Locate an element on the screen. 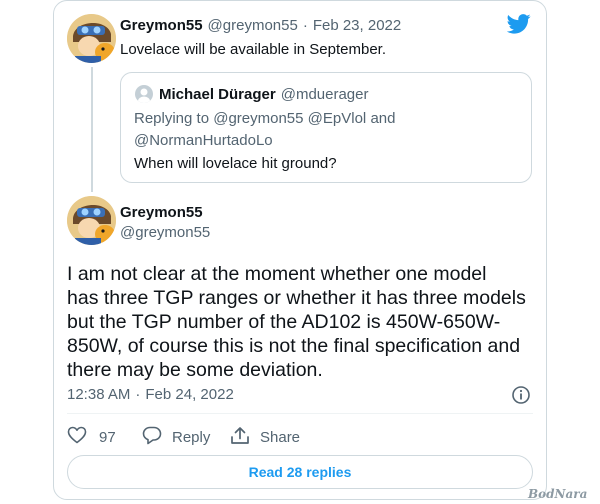 The width and height of the screenshot is (600, 504). reply-author-handle: @mduerager is located at coordinates (325, 94).